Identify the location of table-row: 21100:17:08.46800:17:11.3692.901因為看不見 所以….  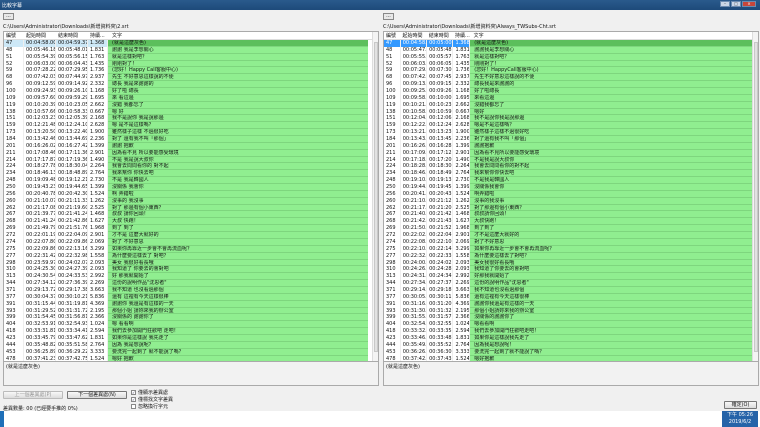
(191, 153).